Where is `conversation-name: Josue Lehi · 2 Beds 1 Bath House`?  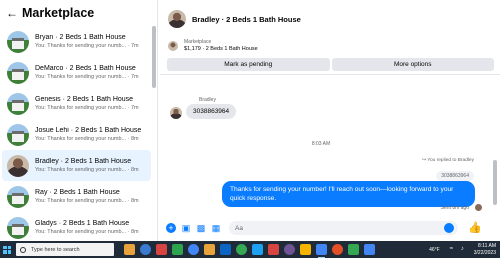
conversation-name: Josue Lehi · 2 Beds 1 Bath House is located at coordinates (88, 130).